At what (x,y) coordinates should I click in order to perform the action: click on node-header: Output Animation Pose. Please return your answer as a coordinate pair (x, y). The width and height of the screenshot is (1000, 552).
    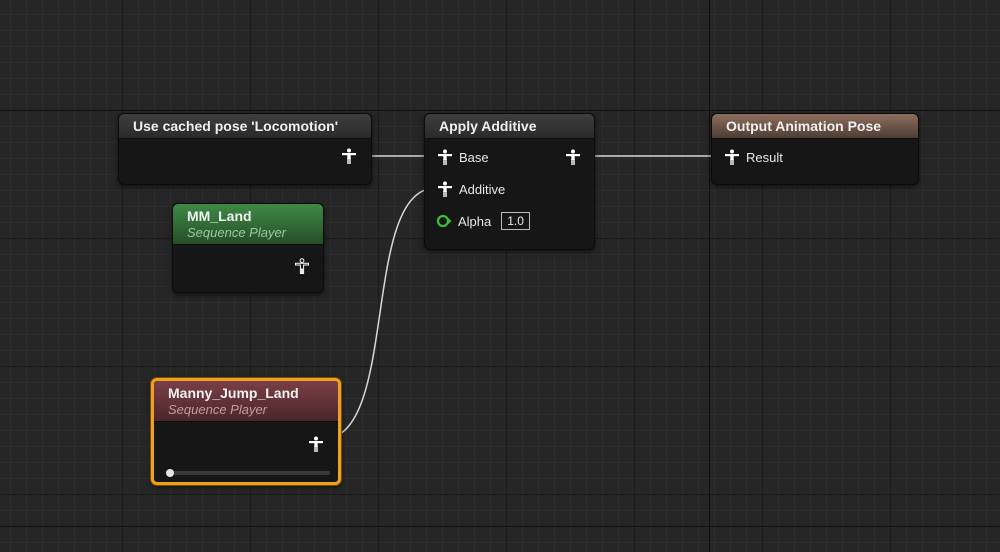
    Looking at the image, I should click on (815, 126).